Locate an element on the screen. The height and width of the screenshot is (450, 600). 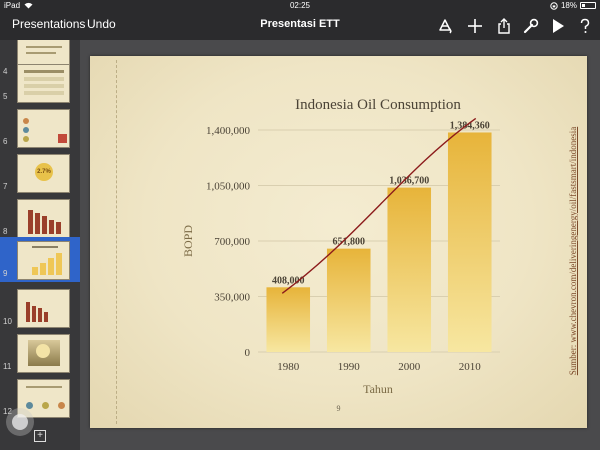
y-tick-label: 1,050,000 is located at coordinates (228, 187).